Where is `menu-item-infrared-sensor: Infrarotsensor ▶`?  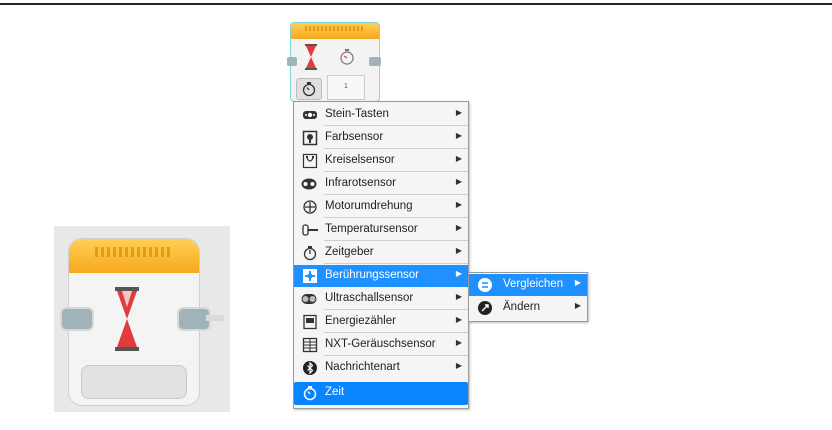 menu-item-infrared-sensor: Infrarotsensor ▶ is located at coordinates (381, 184).